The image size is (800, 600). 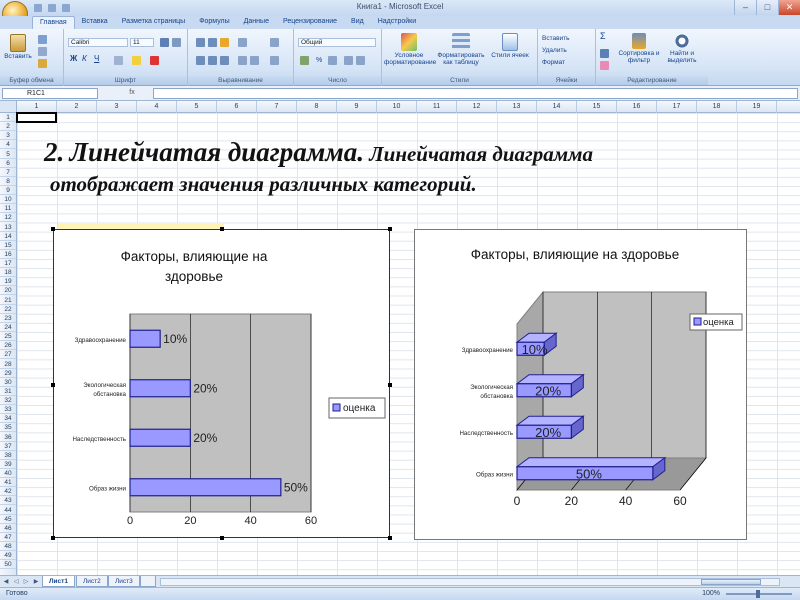 What do you see at coordinates (8, 227) in the screenshot?
I see `row-header: 13` at bounding box center [8, 227].